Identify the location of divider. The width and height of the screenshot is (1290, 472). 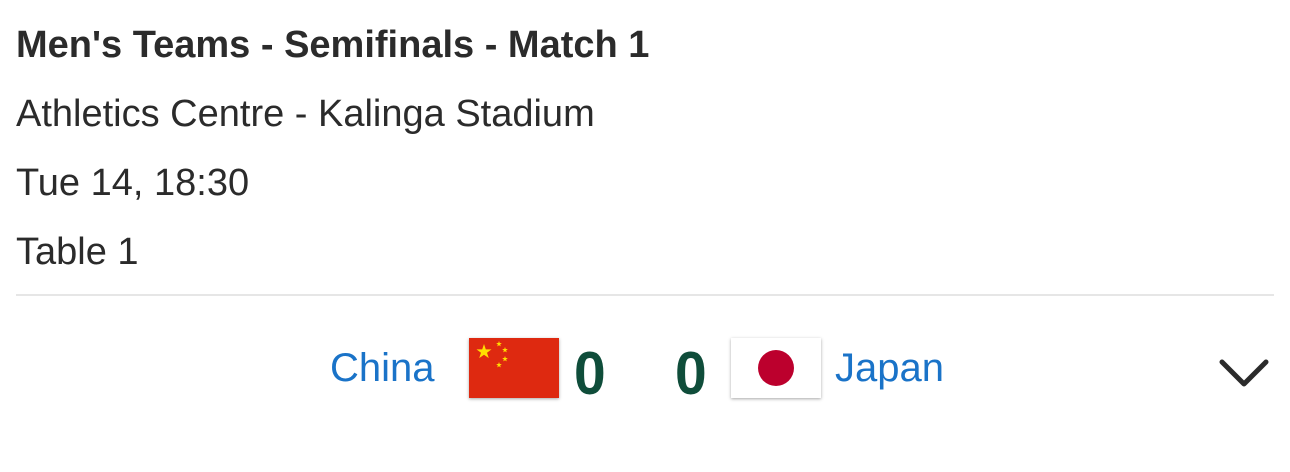
(645, 295).